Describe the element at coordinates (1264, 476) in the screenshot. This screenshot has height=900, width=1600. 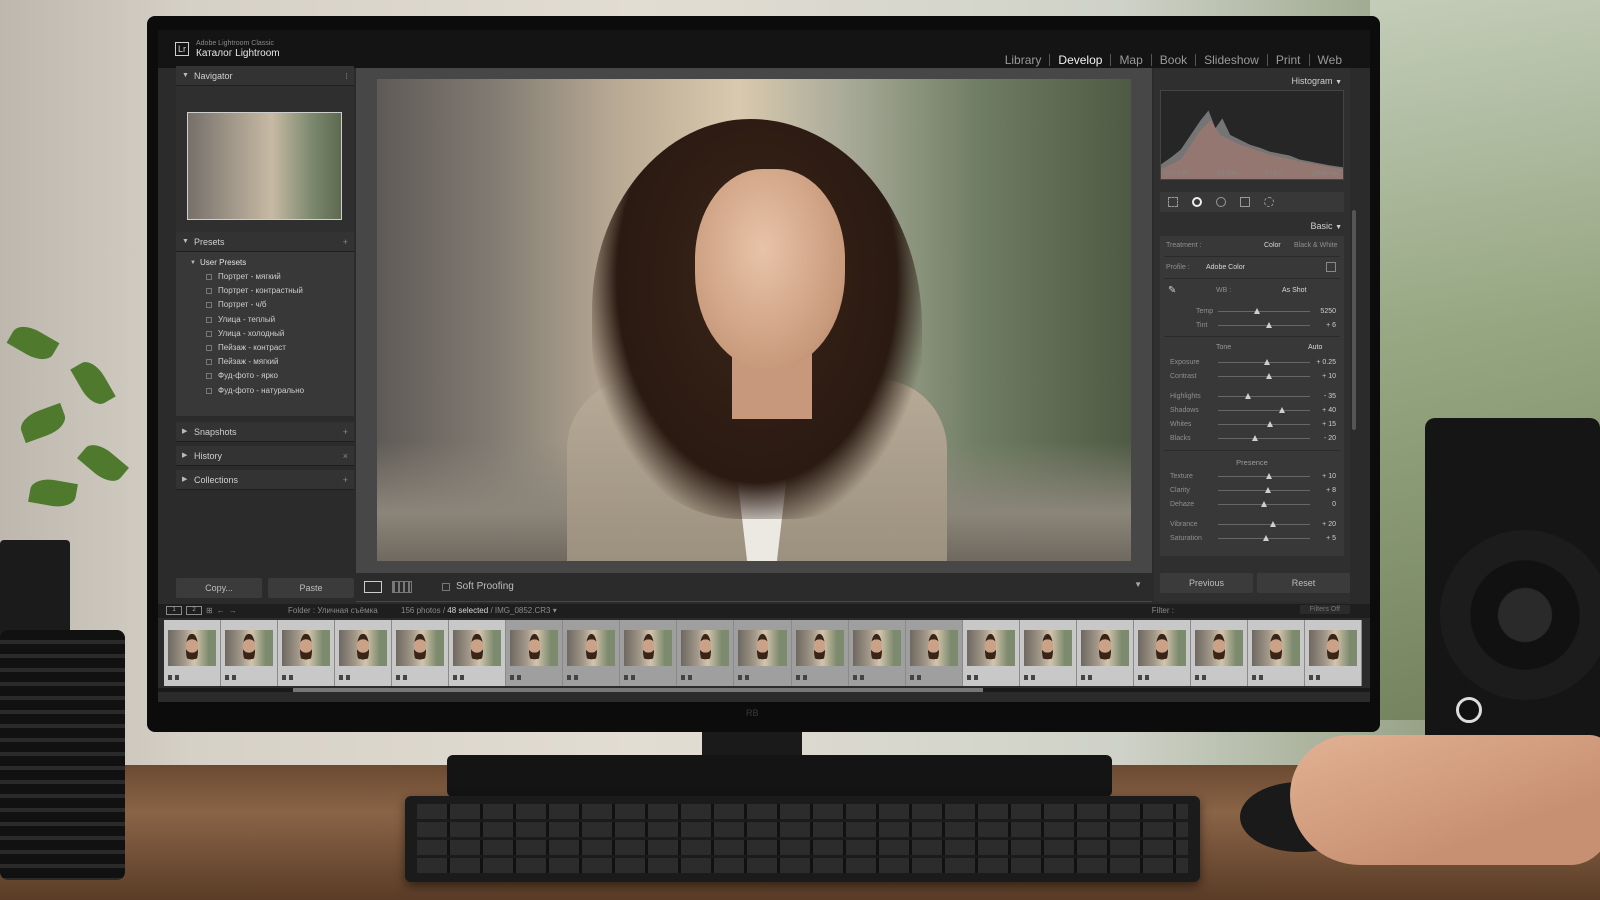
I see `texture-slider` at that location.